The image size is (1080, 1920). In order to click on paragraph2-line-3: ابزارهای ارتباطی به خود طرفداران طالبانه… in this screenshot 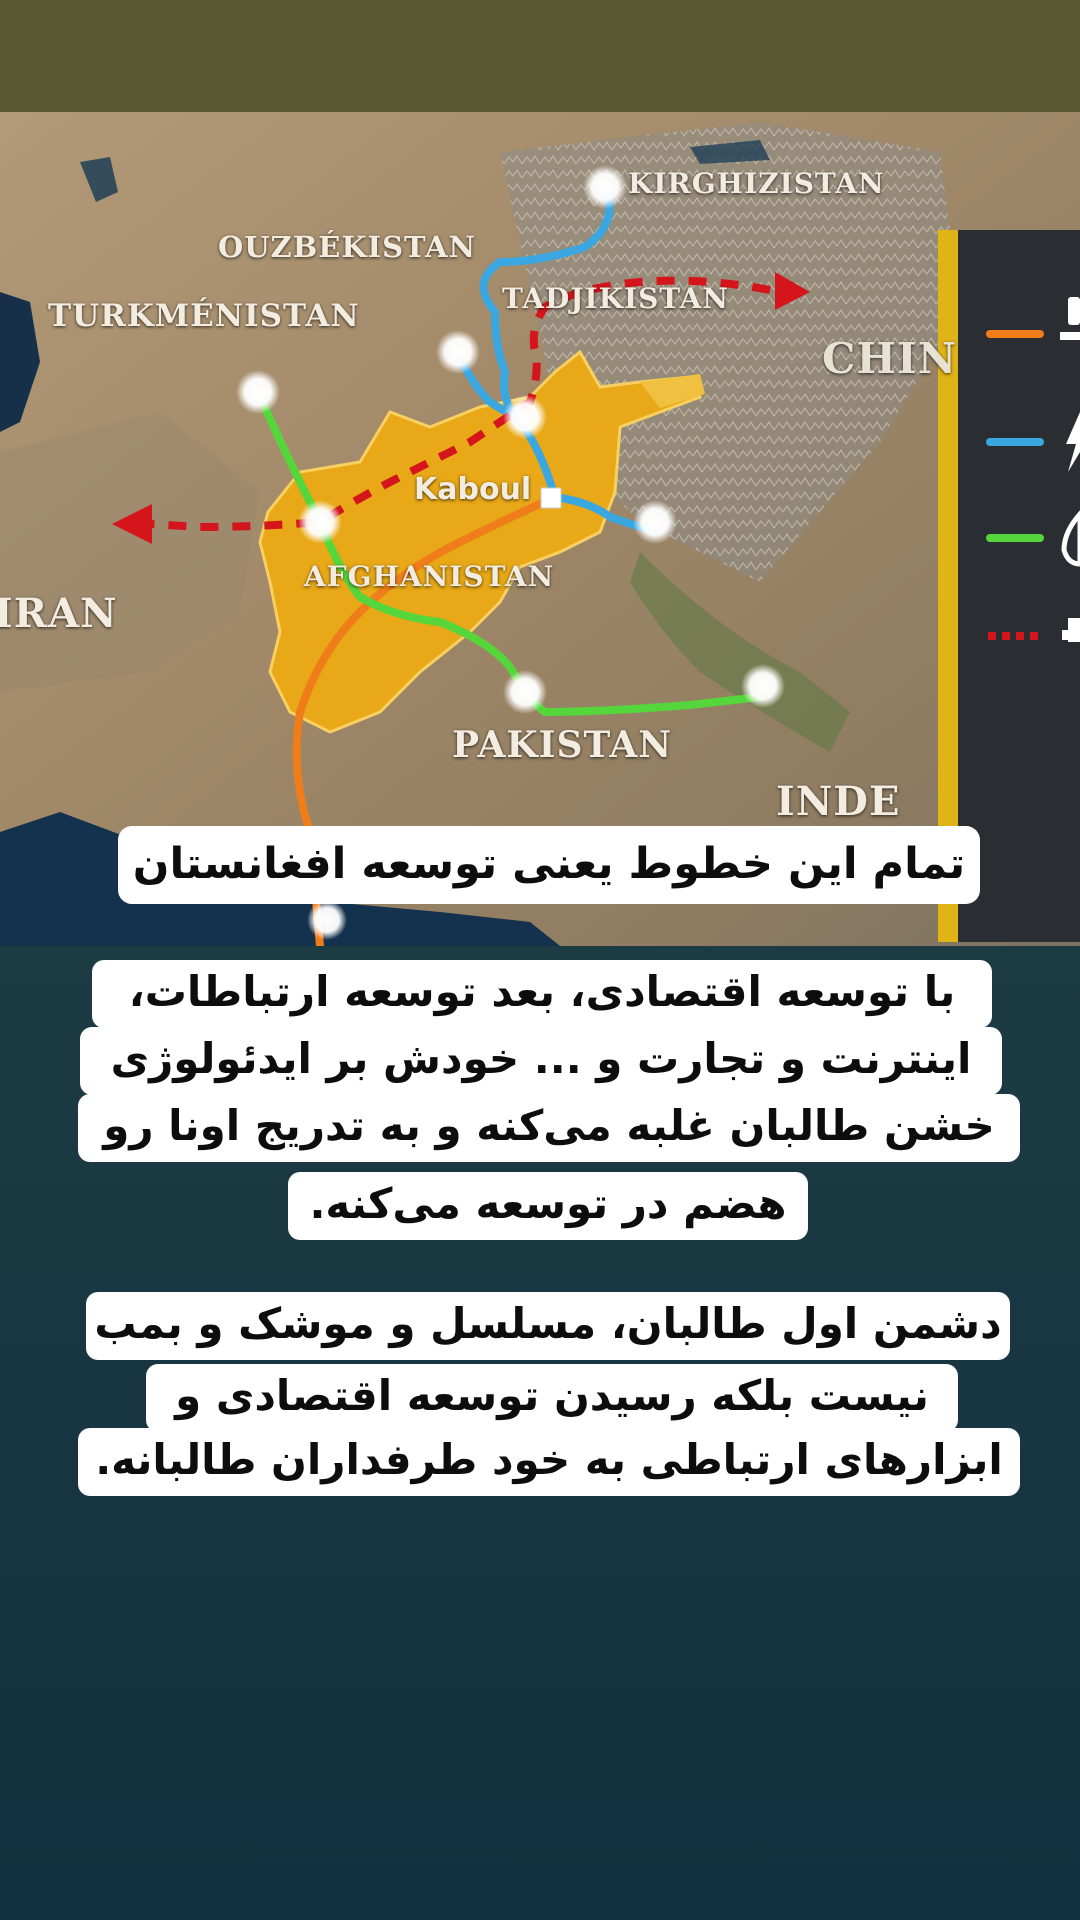, I will do `click(549, 1462)`.